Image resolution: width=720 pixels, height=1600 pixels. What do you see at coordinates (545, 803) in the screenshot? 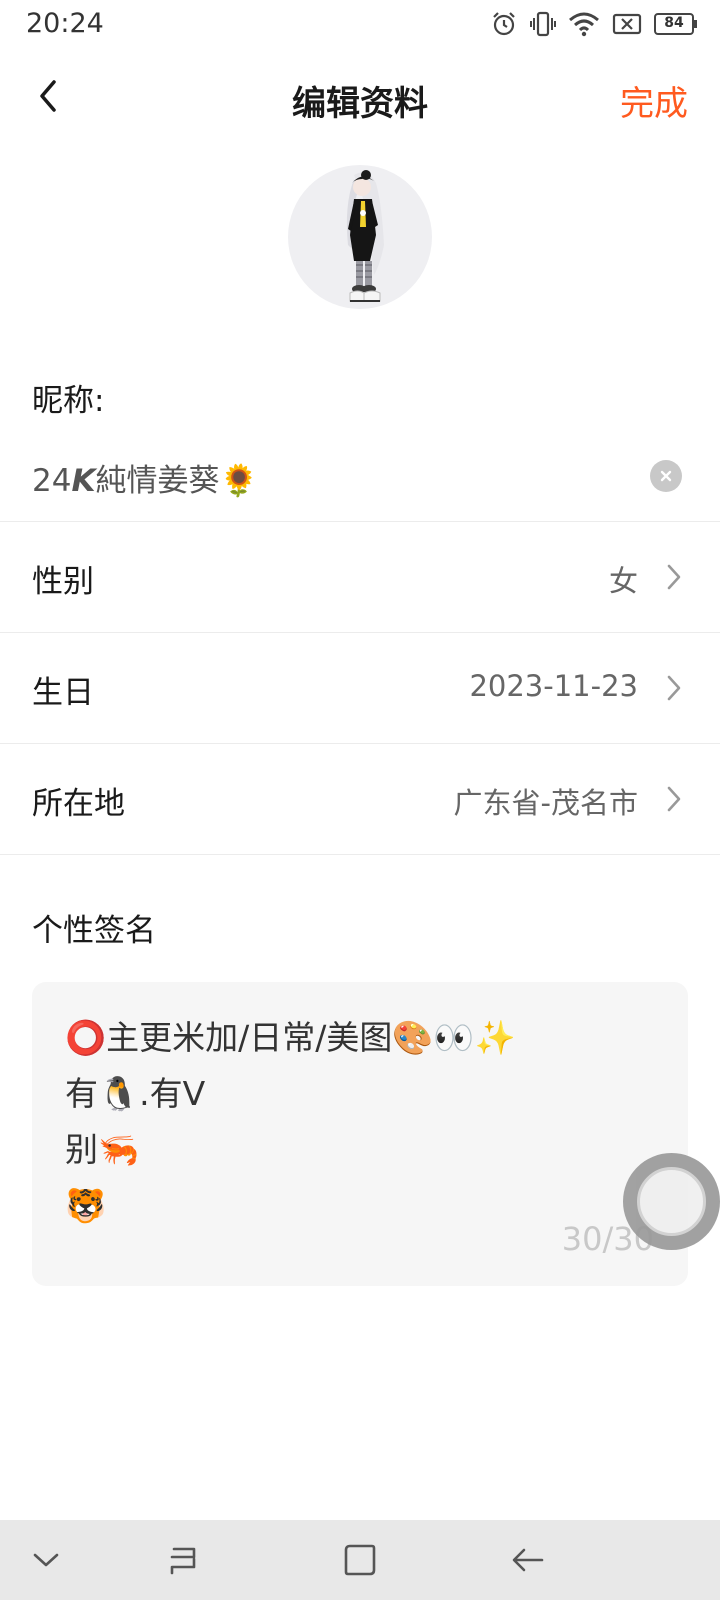
I see `location-value: 广东省-茂名市` at bounding box center [545, 803].